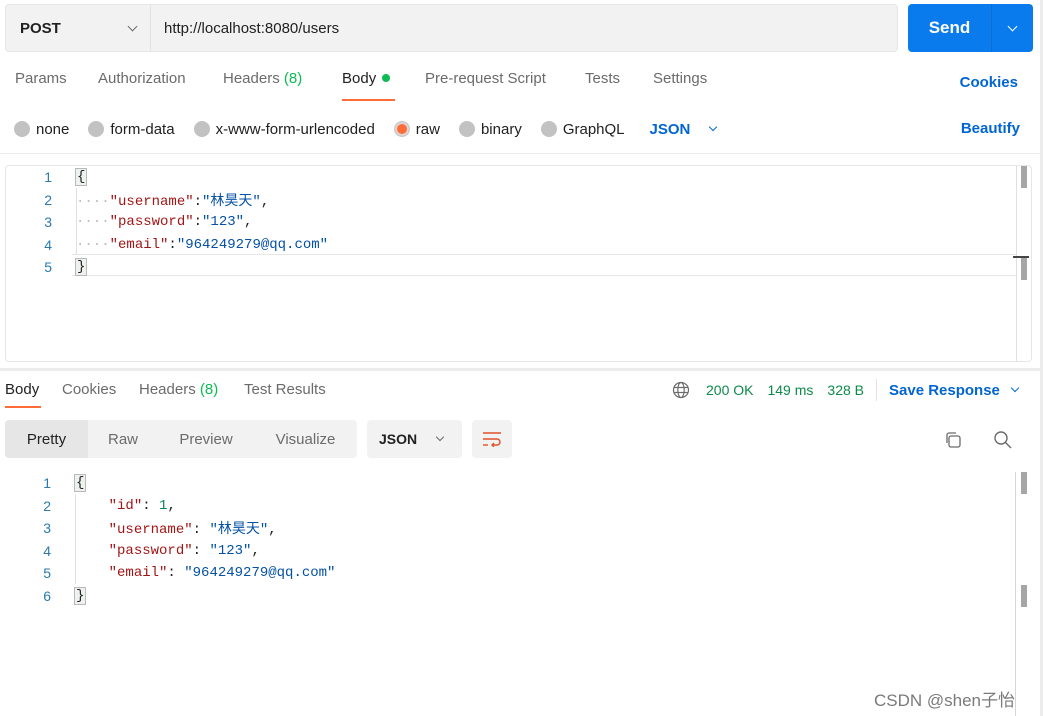 The height and width of the screenshot is (716, 1043). I want to click on radio-circle-checked, so click(401, 129).